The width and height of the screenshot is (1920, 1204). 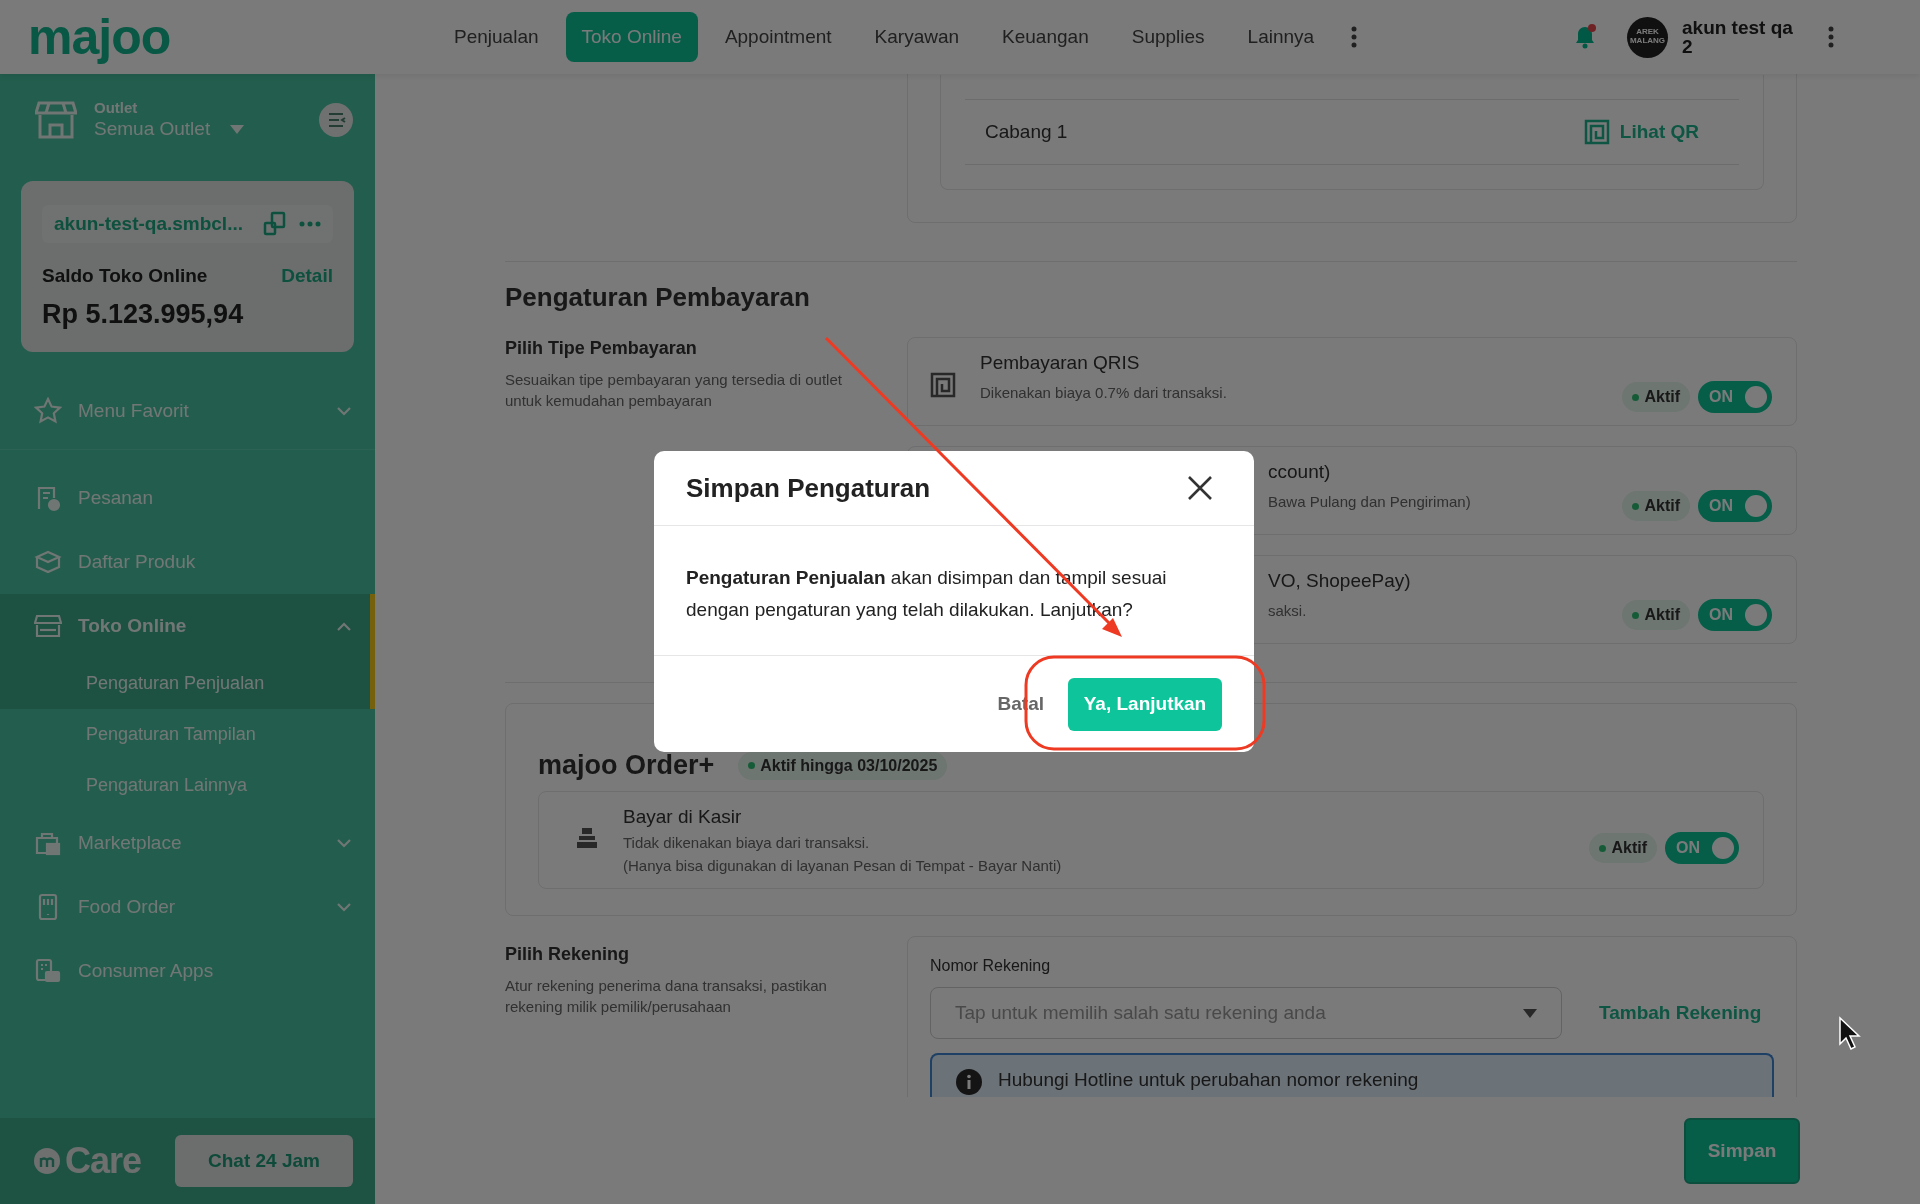 What do you see at coordinates (187, 971) in the screenshot?
I see `menu-item: Consumer Apps` at bounding box center [187, 971].